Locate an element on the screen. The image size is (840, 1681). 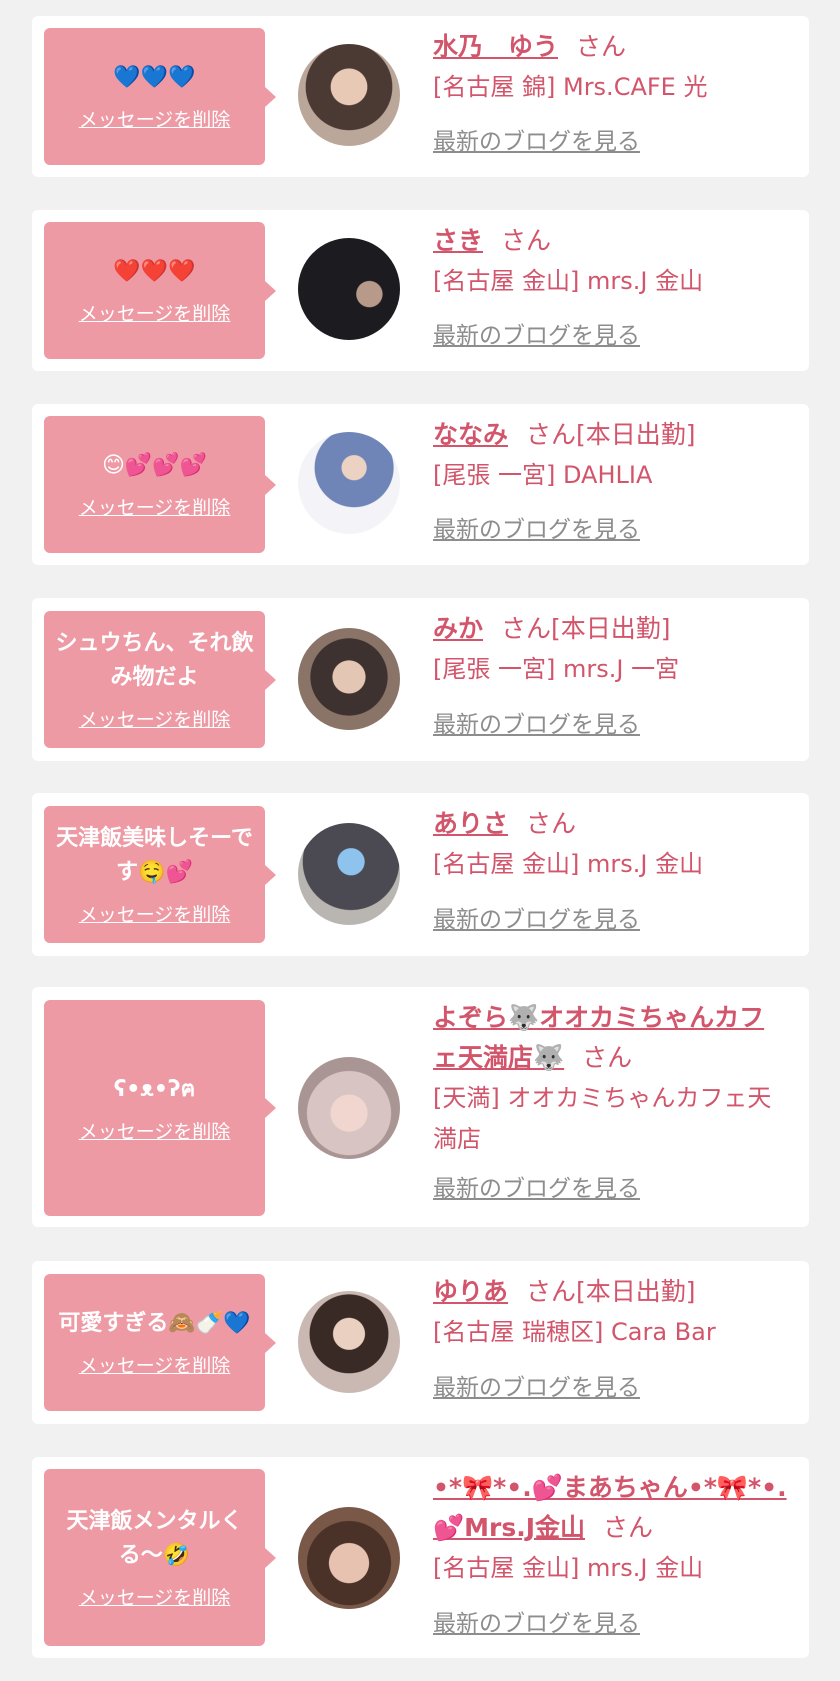
message-bubble: シュウちん、それ飲み物だよ メッセージを削除 is located at coordinates (160, 679).